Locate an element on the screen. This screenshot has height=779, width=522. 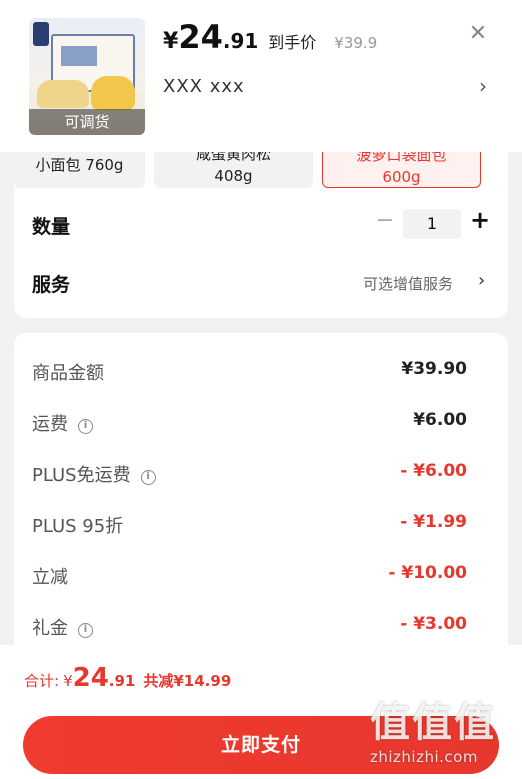
price-currency: ¥ is located at coordinates (171, 41).